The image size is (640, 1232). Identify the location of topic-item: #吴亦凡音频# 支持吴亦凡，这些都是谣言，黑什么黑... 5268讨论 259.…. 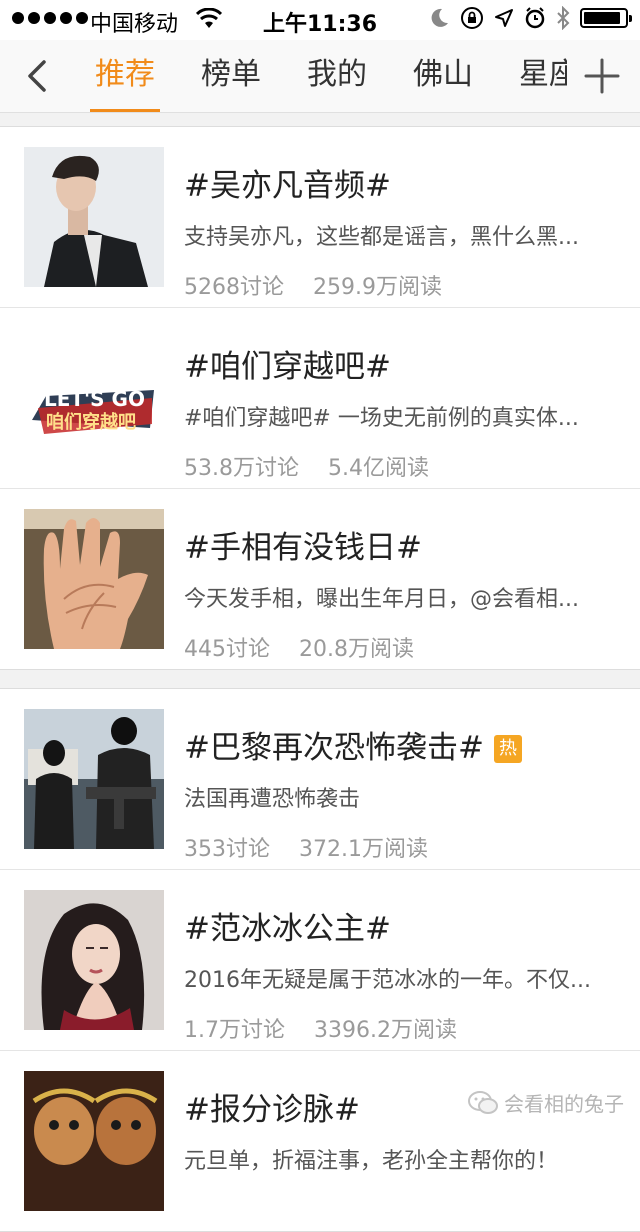
(320, 217).